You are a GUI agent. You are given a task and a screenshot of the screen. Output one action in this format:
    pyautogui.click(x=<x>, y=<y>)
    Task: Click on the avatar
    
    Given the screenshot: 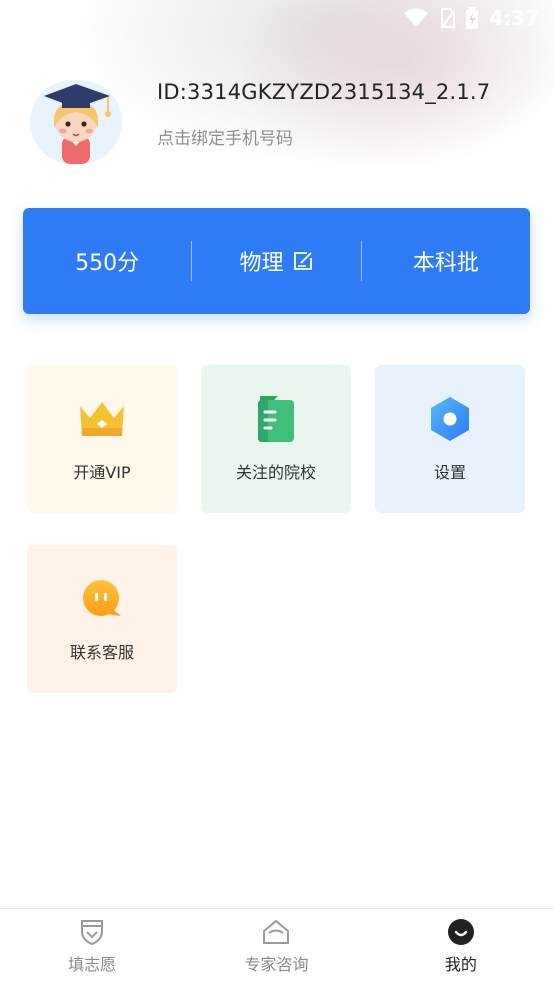 What is the action you would take?
    pyautogui.click(x=76, y=122)
    